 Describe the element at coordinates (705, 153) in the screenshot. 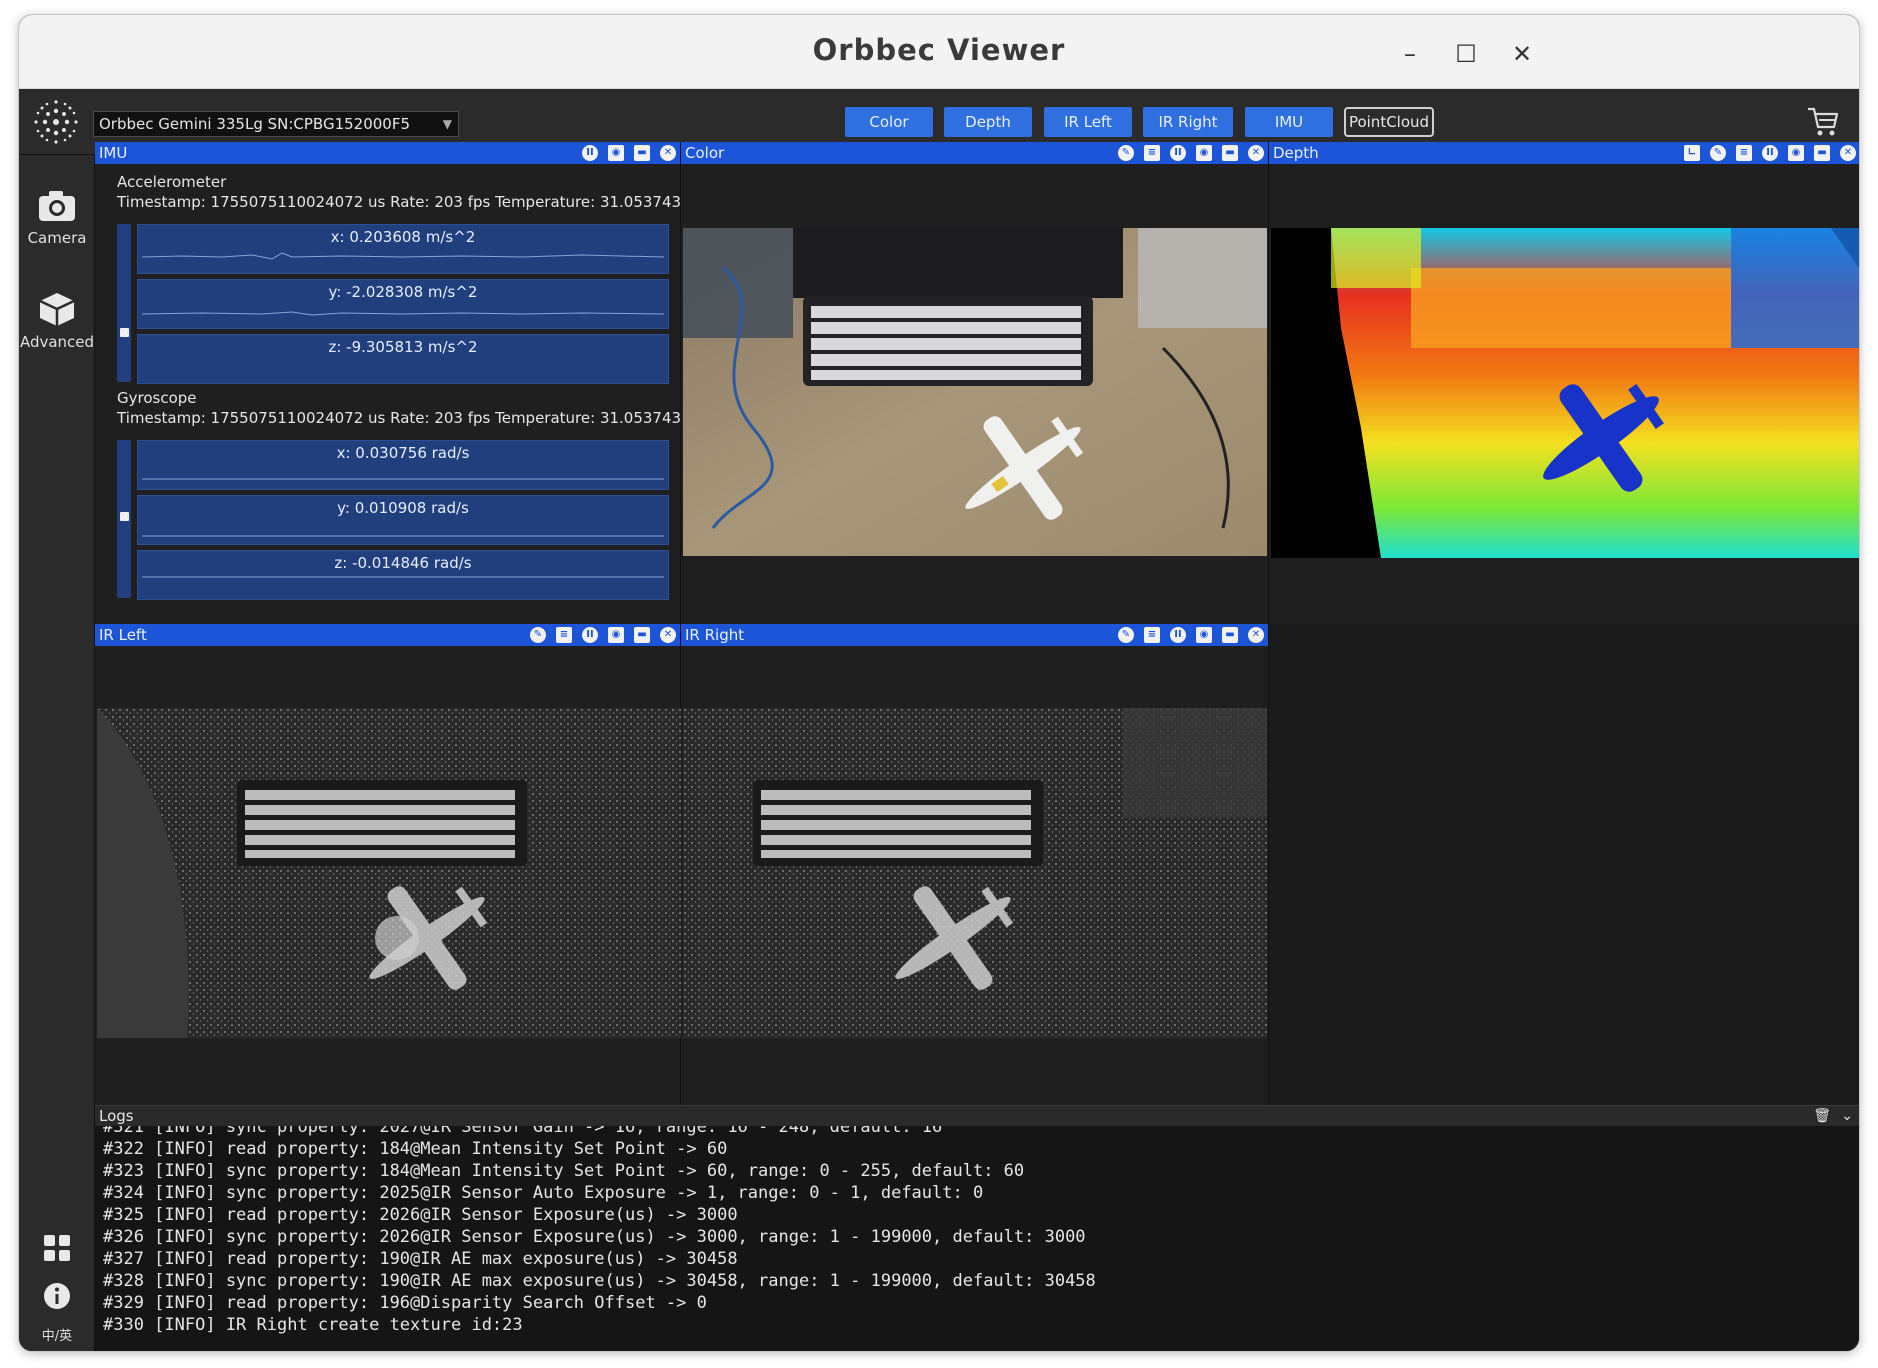

I see `color-panel-title: Color` at that location.